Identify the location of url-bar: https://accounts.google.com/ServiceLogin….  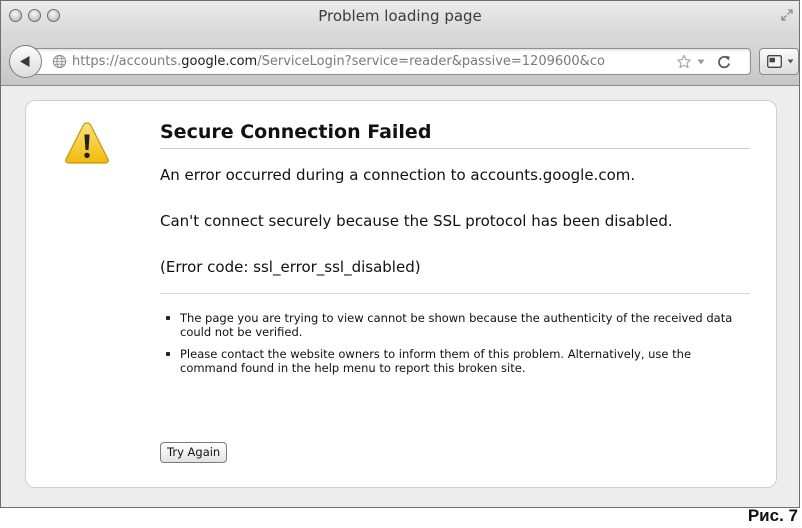
(393, 61).